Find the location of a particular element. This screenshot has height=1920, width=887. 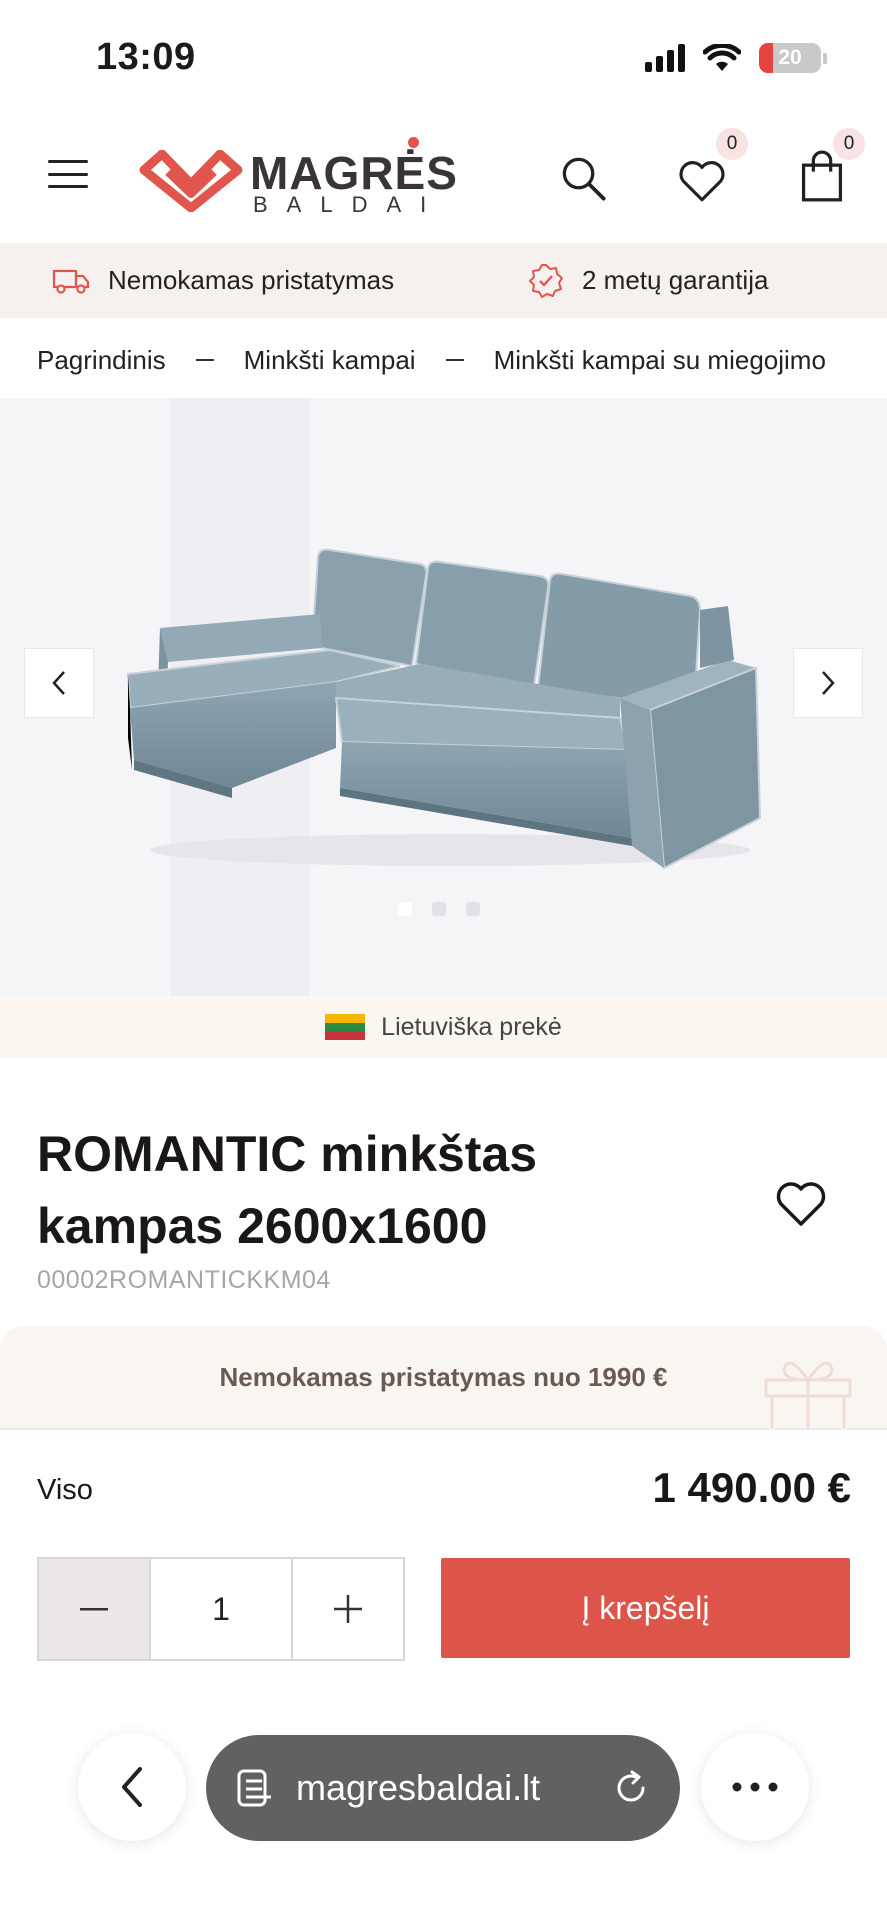

search-icon is located at coordinates (584, 179).